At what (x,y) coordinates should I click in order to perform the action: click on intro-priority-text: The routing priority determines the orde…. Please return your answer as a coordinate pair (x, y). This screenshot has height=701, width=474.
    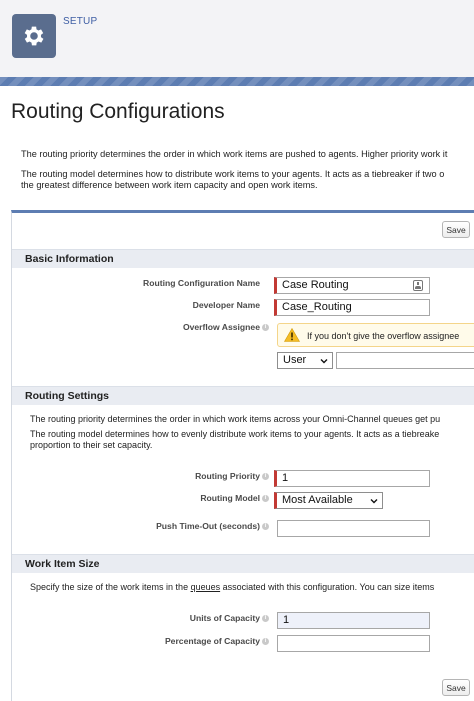
    Looking at the image, I should click on (234, 154).